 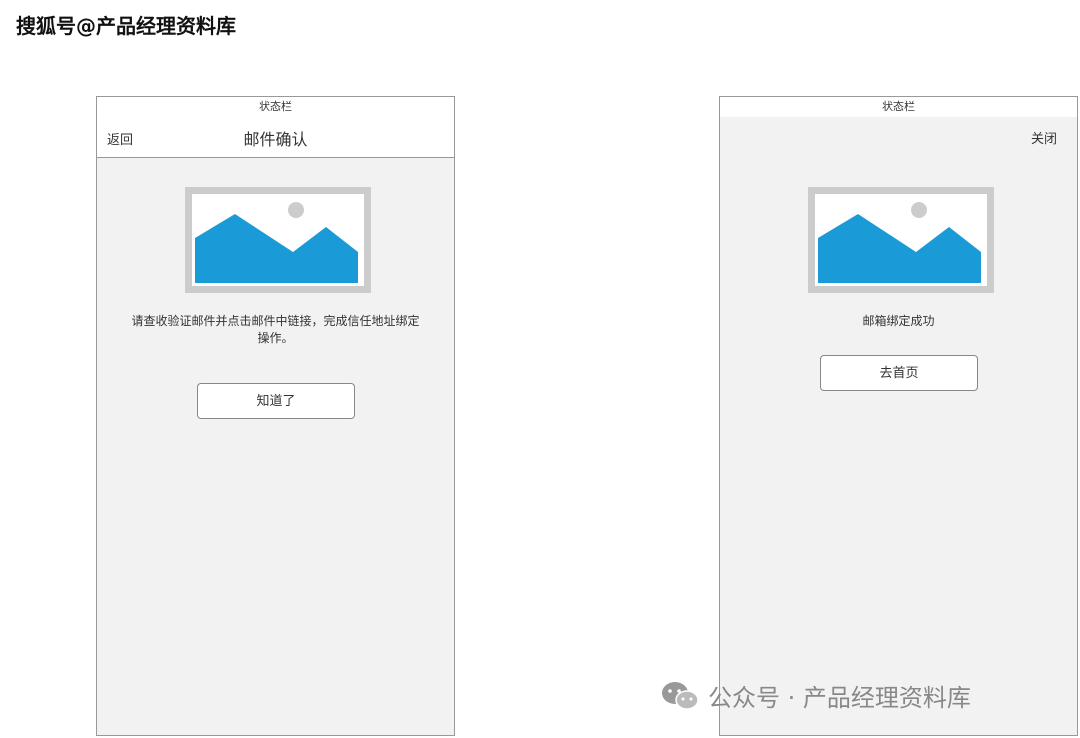 I want to click on close-button: 关闭, so click(x=1044, y=137).